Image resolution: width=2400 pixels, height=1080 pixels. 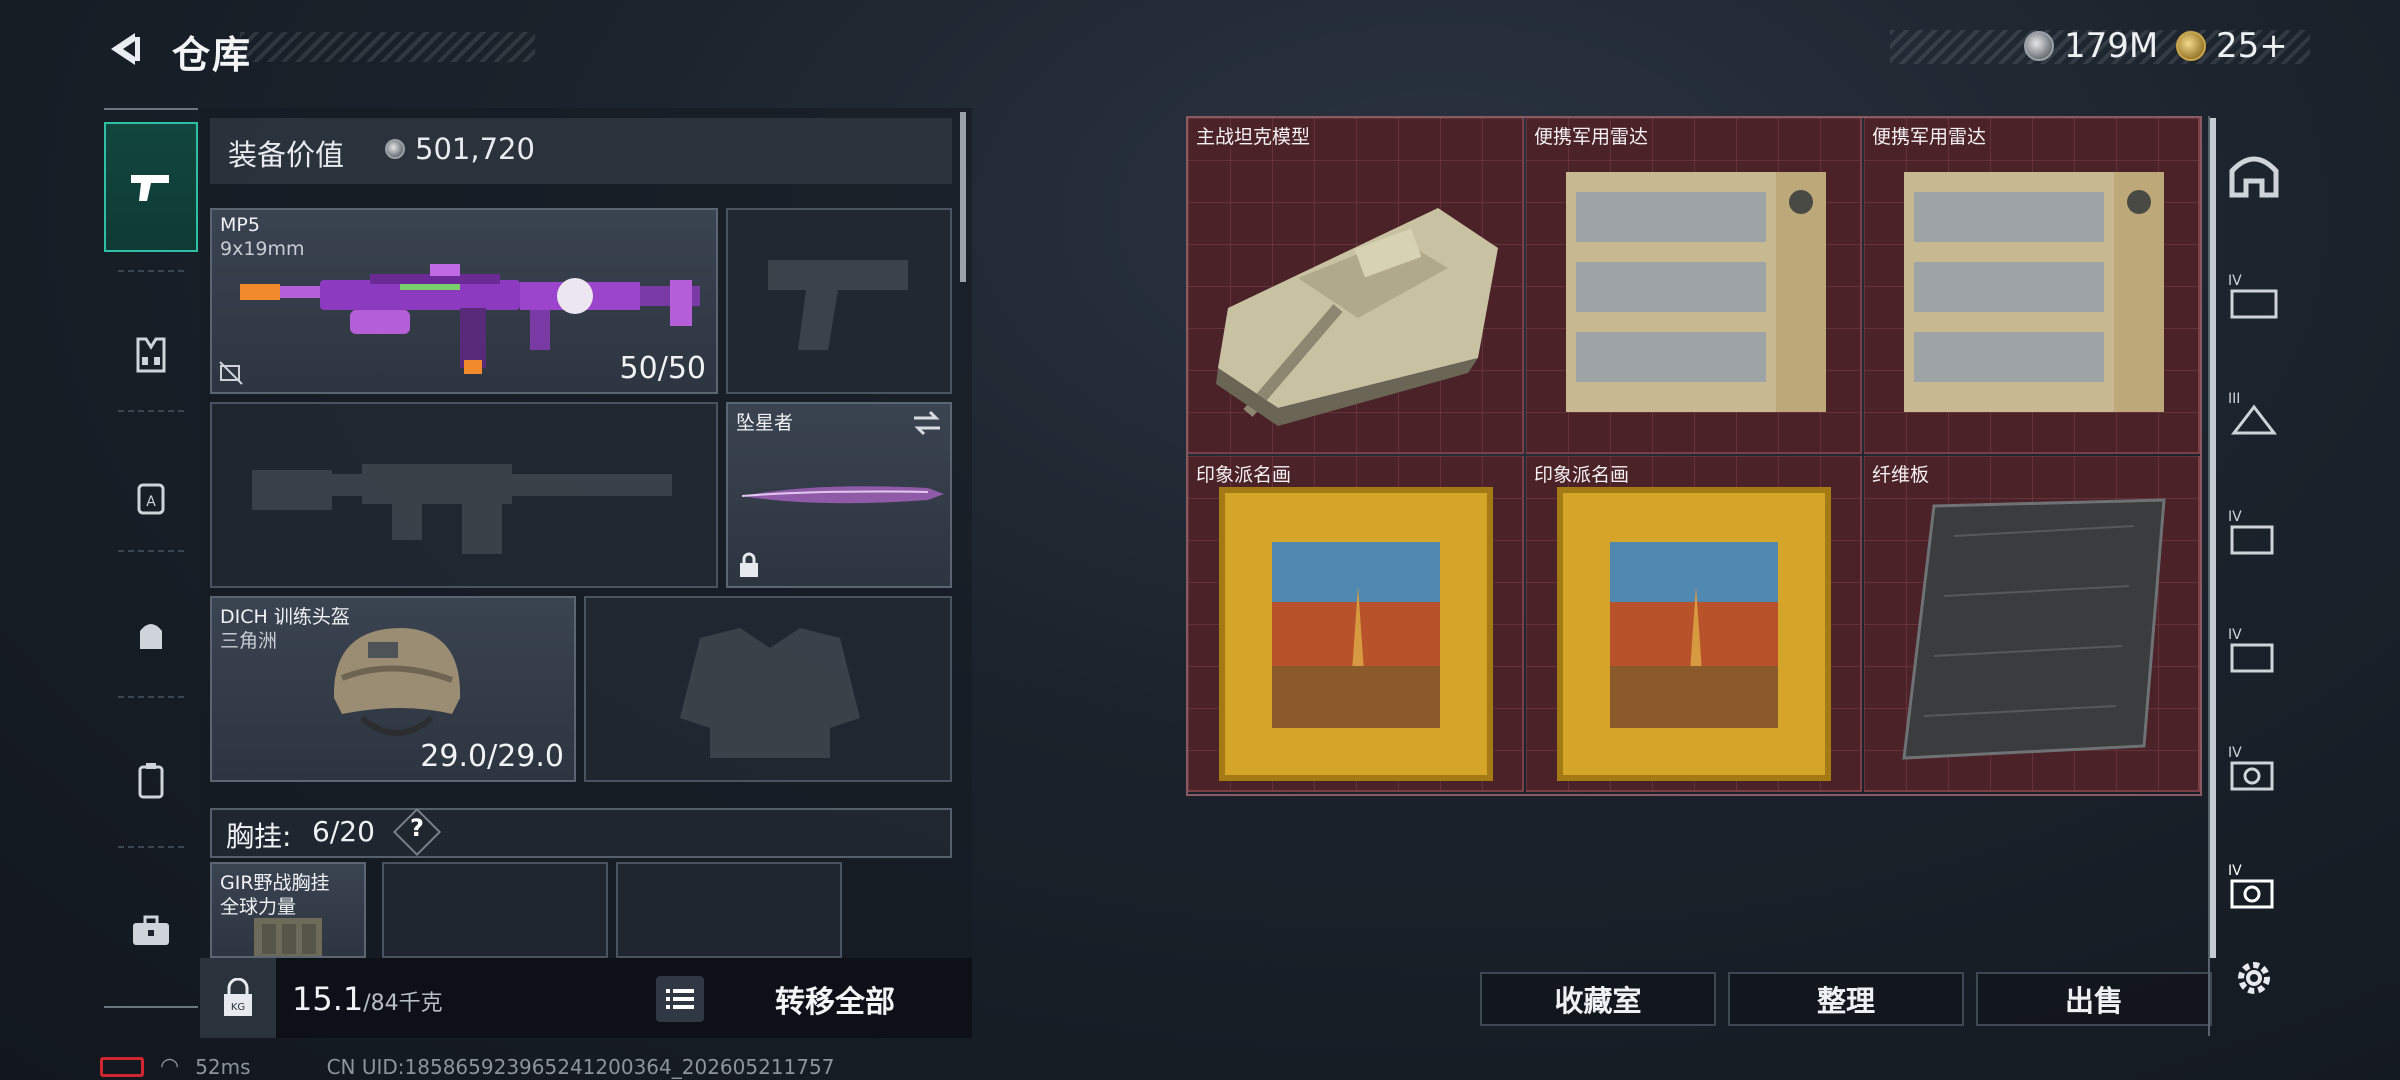 I want to click on rail-container-iv-4: IV, so click(x=2254, y=768).